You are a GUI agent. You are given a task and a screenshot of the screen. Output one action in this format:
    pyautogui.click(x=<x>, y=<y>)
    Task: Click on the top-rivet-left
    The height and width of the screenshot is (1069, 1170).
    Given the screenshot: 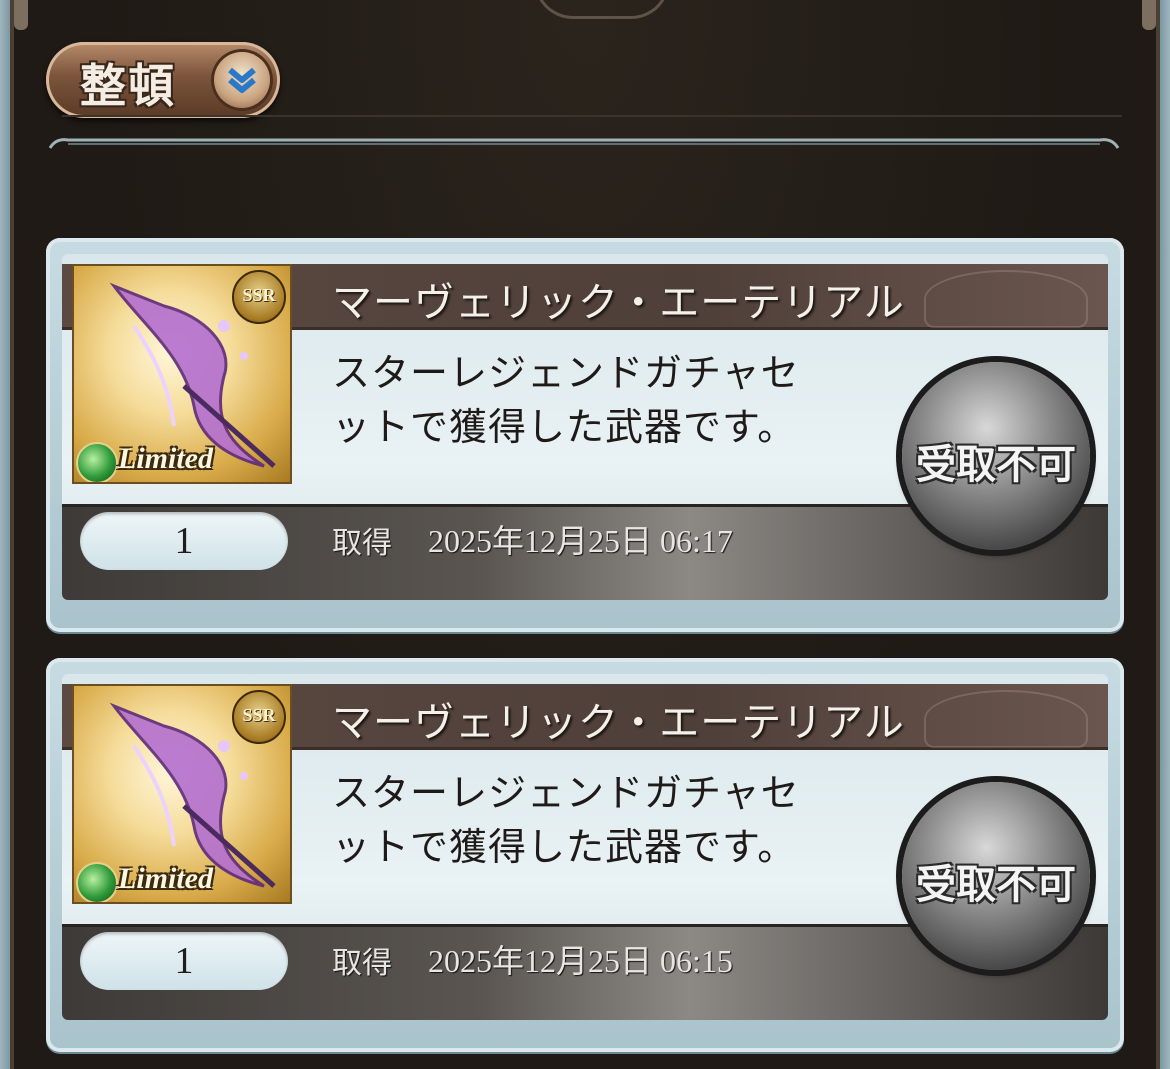 What is the action you would take?
    pyautogui.click(x=21, y=15)
    